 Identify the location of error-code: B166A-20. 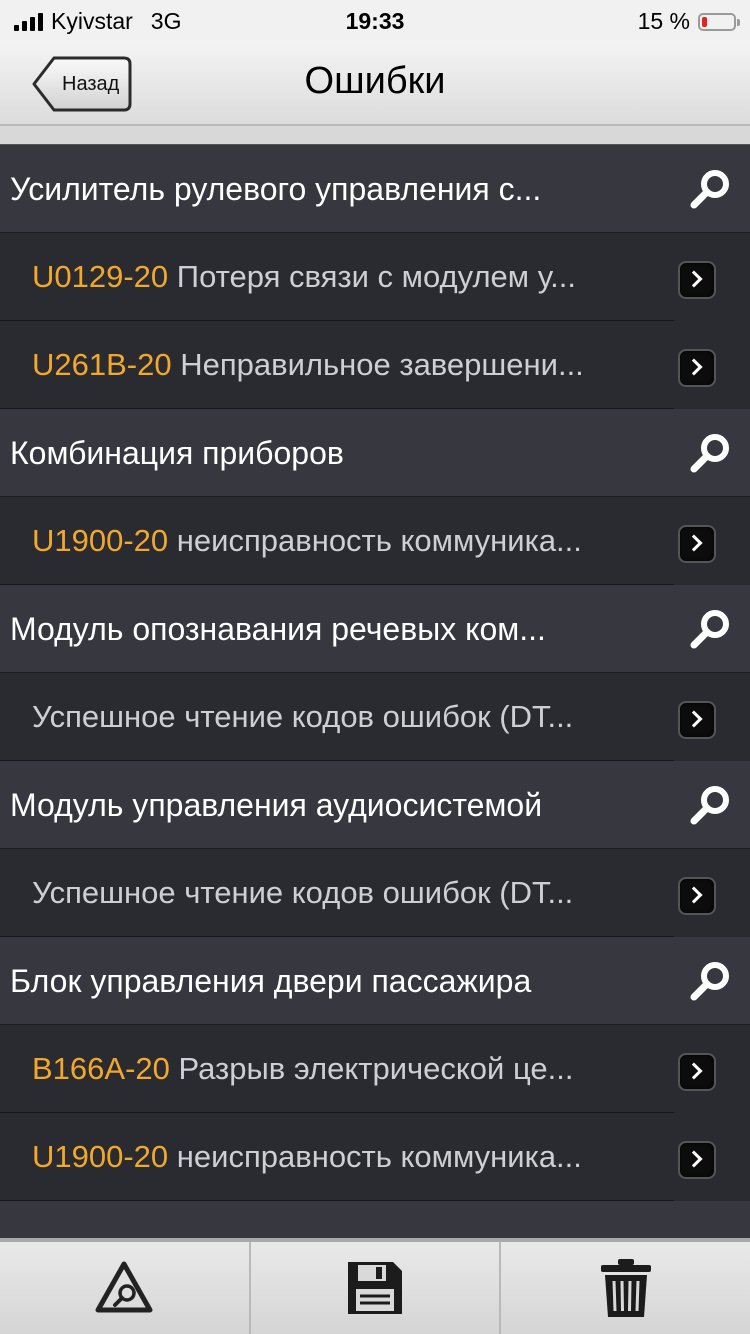
(101, 1068).